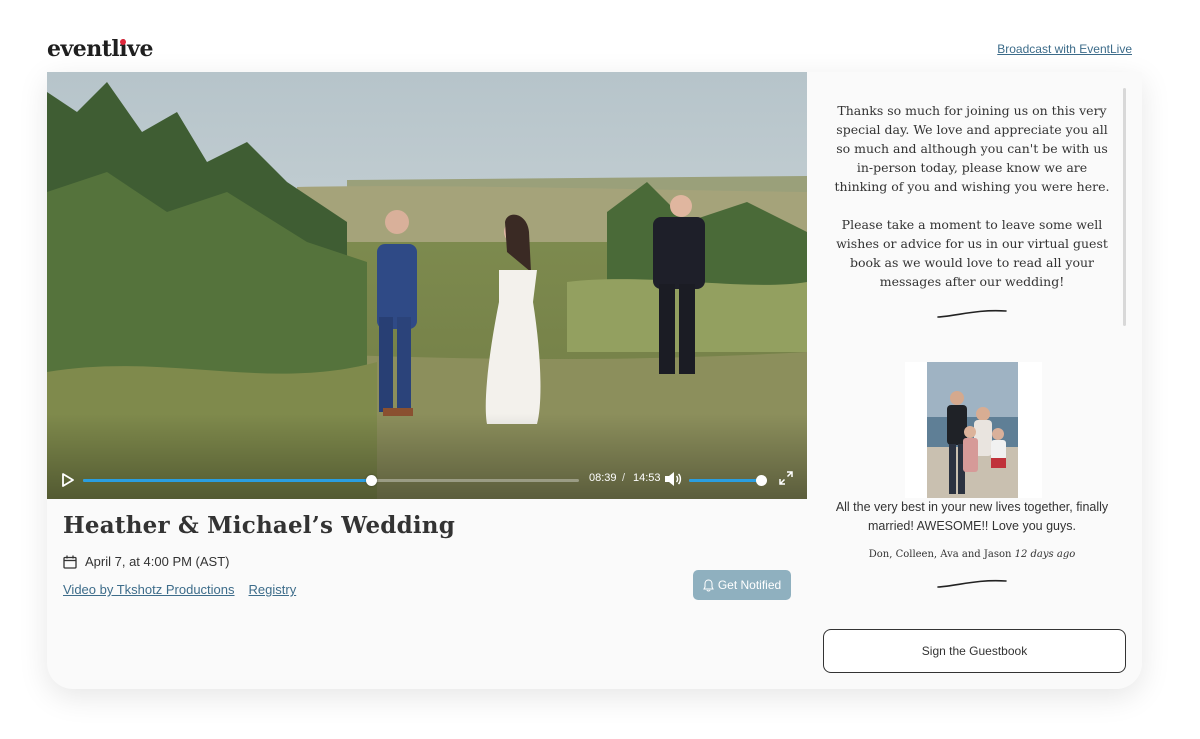  Describe the element at coordinates (974, 651) in the screenshot. I see `sign-the-guestbook-button: Sign the Guestbook` at that location.